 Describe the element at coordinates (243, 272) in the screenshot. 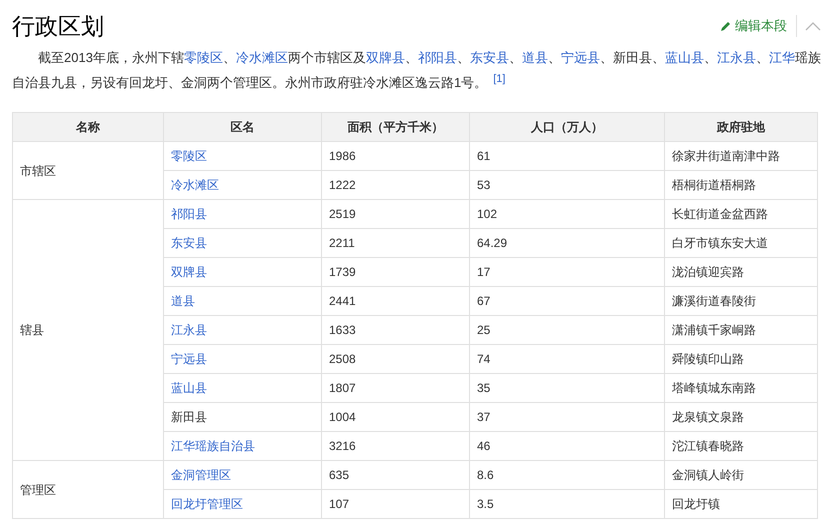

I see `table-cell: 双牌县` at that location.